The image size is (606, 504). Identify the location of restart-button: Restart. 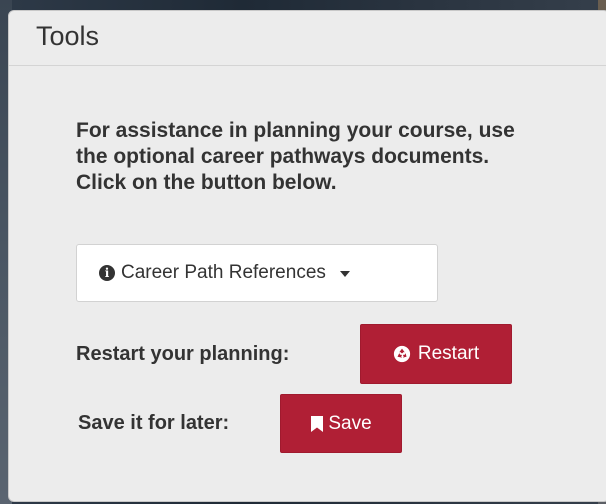
(436, 354).